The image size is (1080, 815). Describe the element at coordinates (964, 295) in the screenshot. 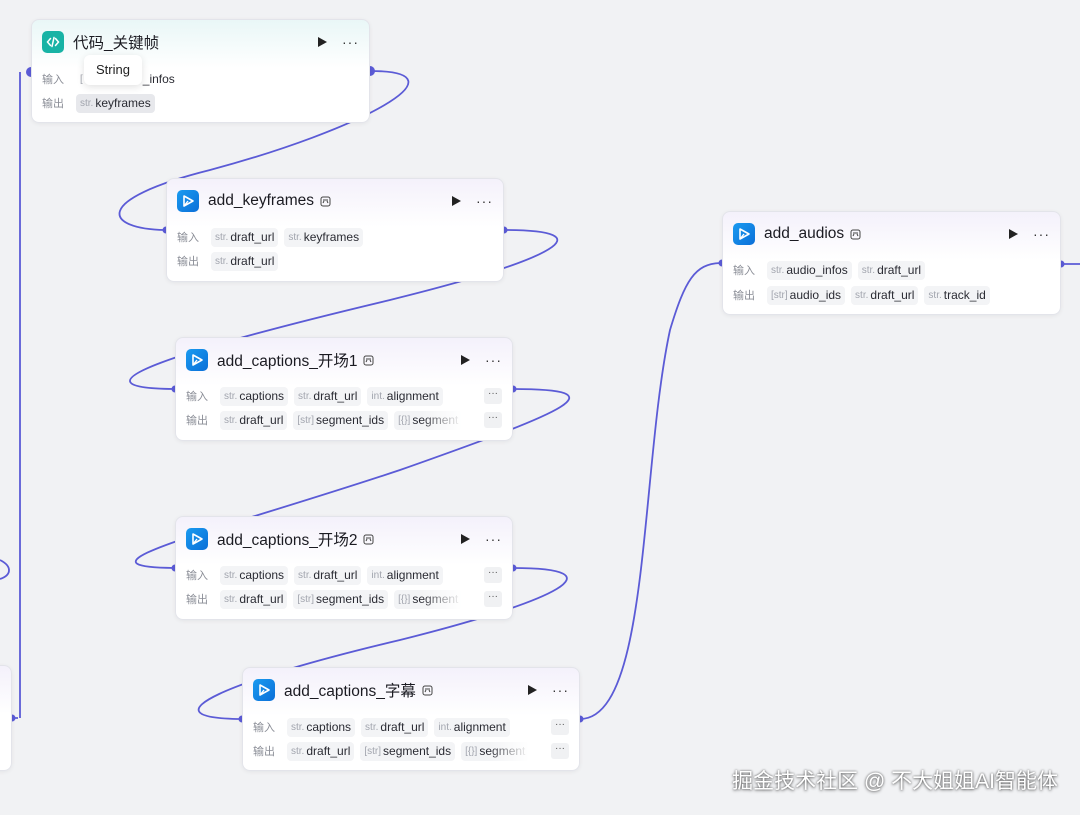

I see `param-name: track_id` at that location.